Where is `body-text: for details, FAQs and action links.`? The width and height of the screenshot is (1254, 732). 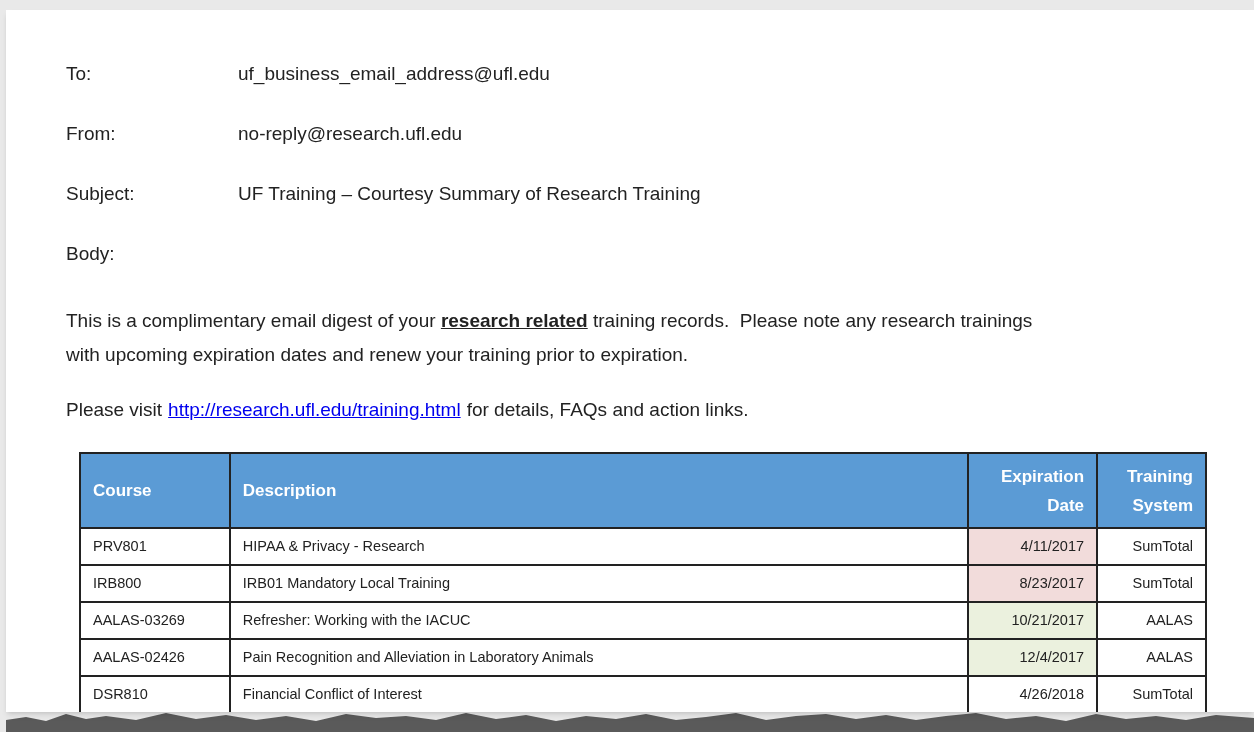 body-text: for details, FAQs and action links. is located at coordinates (607, 410).